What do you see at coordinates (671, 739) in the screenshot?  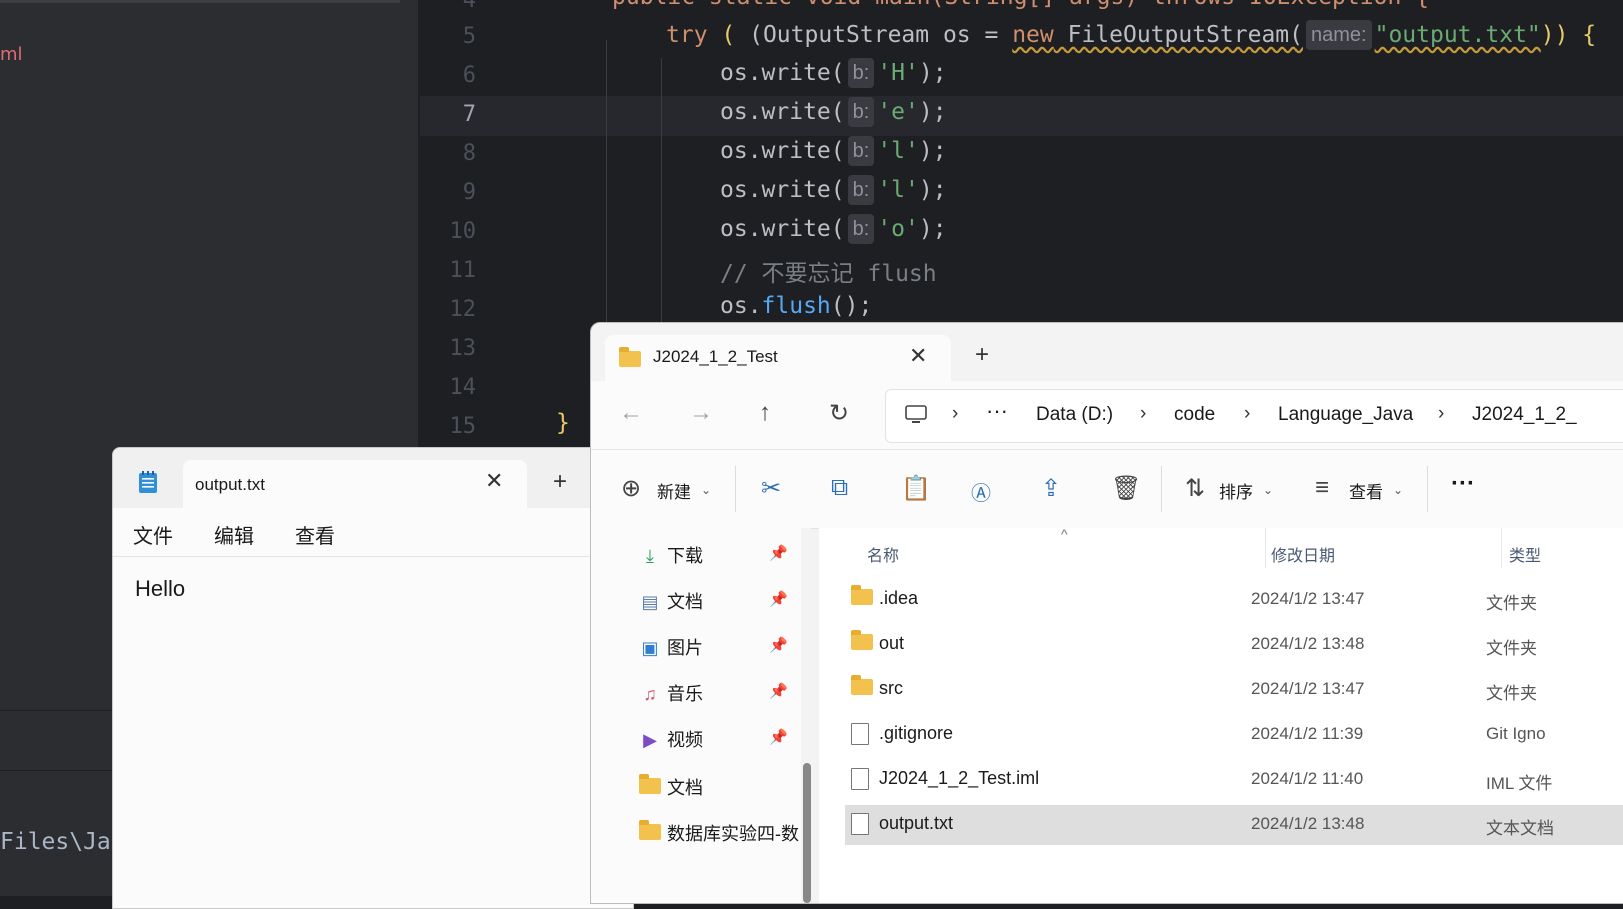 I see `nav-item-videos: ▶ 视频` at bounding box center [671, 739].